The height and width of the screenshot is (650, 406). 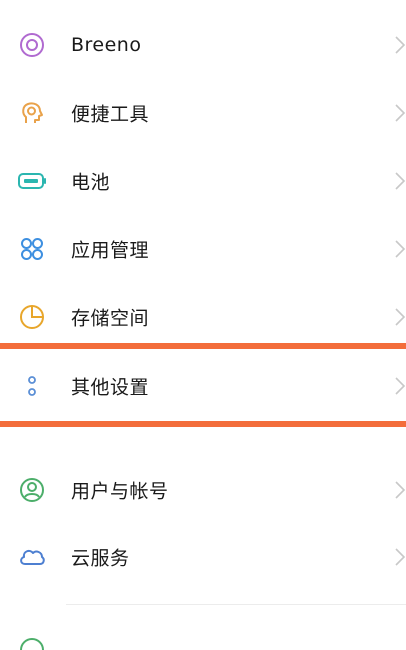 What do you see at coordinates (110, 114) in the screenshot?
I see `settings-item-label: 便捷工具` at bounding box center [110, 114].